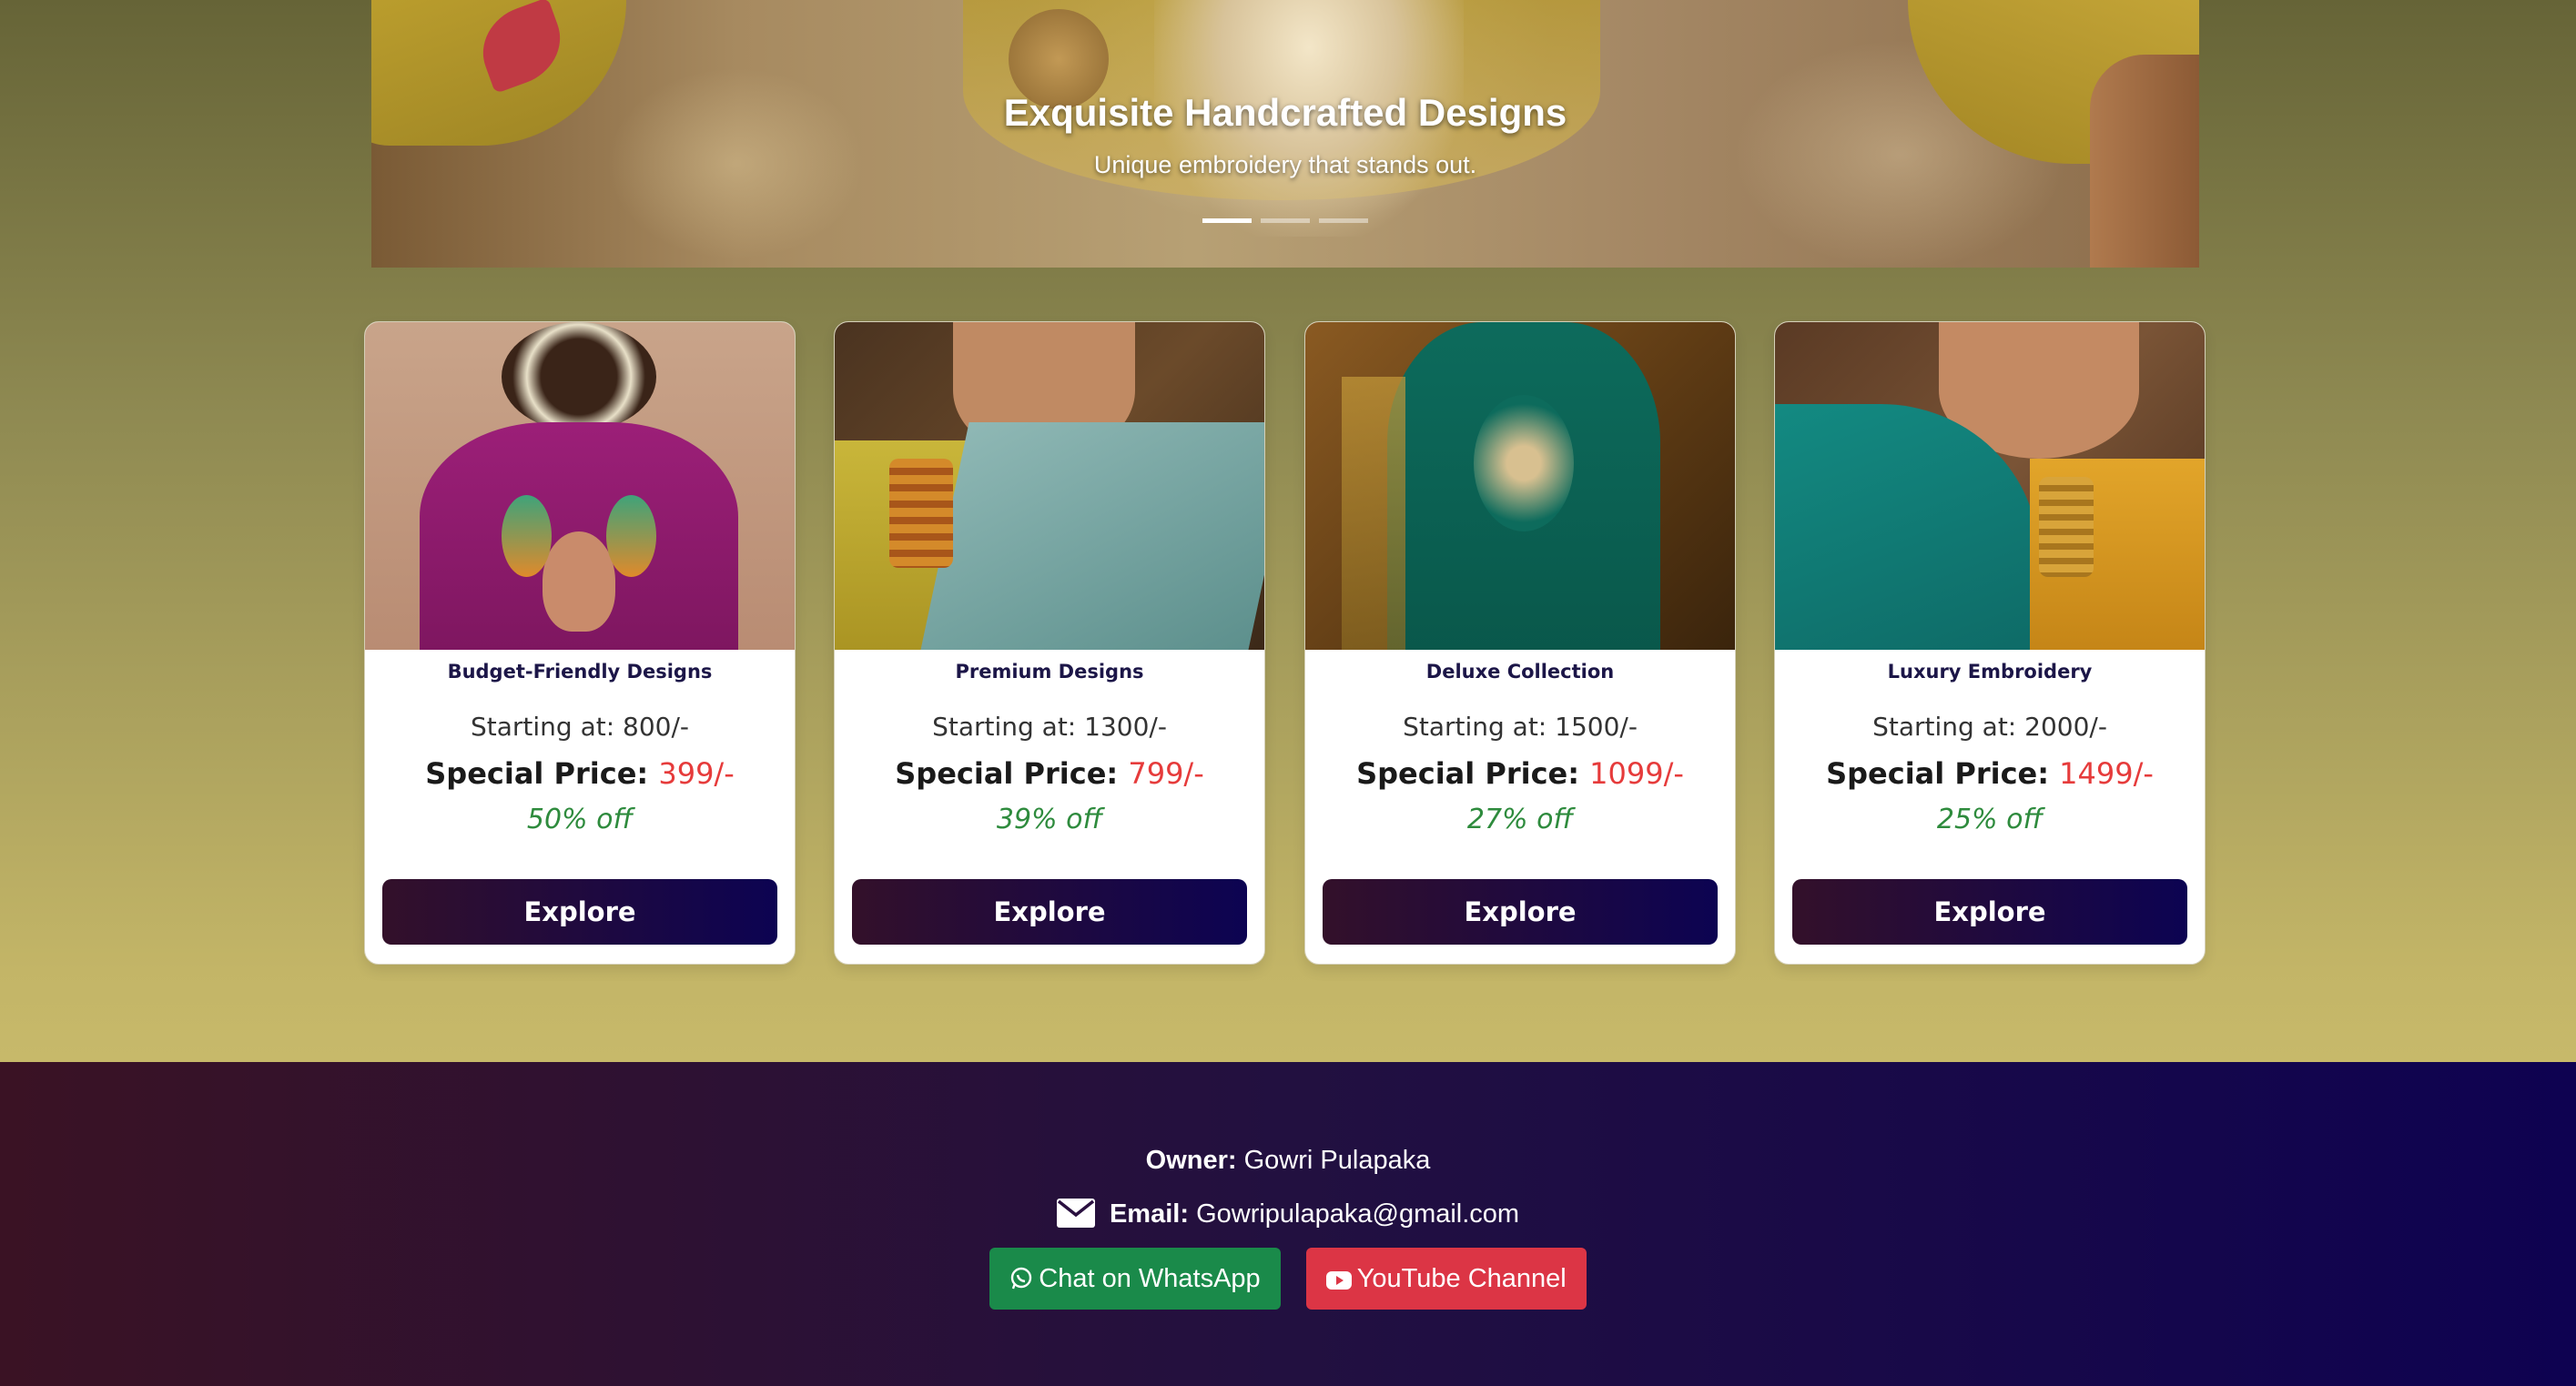 The width and height of the screenshot is (2576, 1386). I want to click on special-price-line: Special Price: 399/-, so click(580, 773).